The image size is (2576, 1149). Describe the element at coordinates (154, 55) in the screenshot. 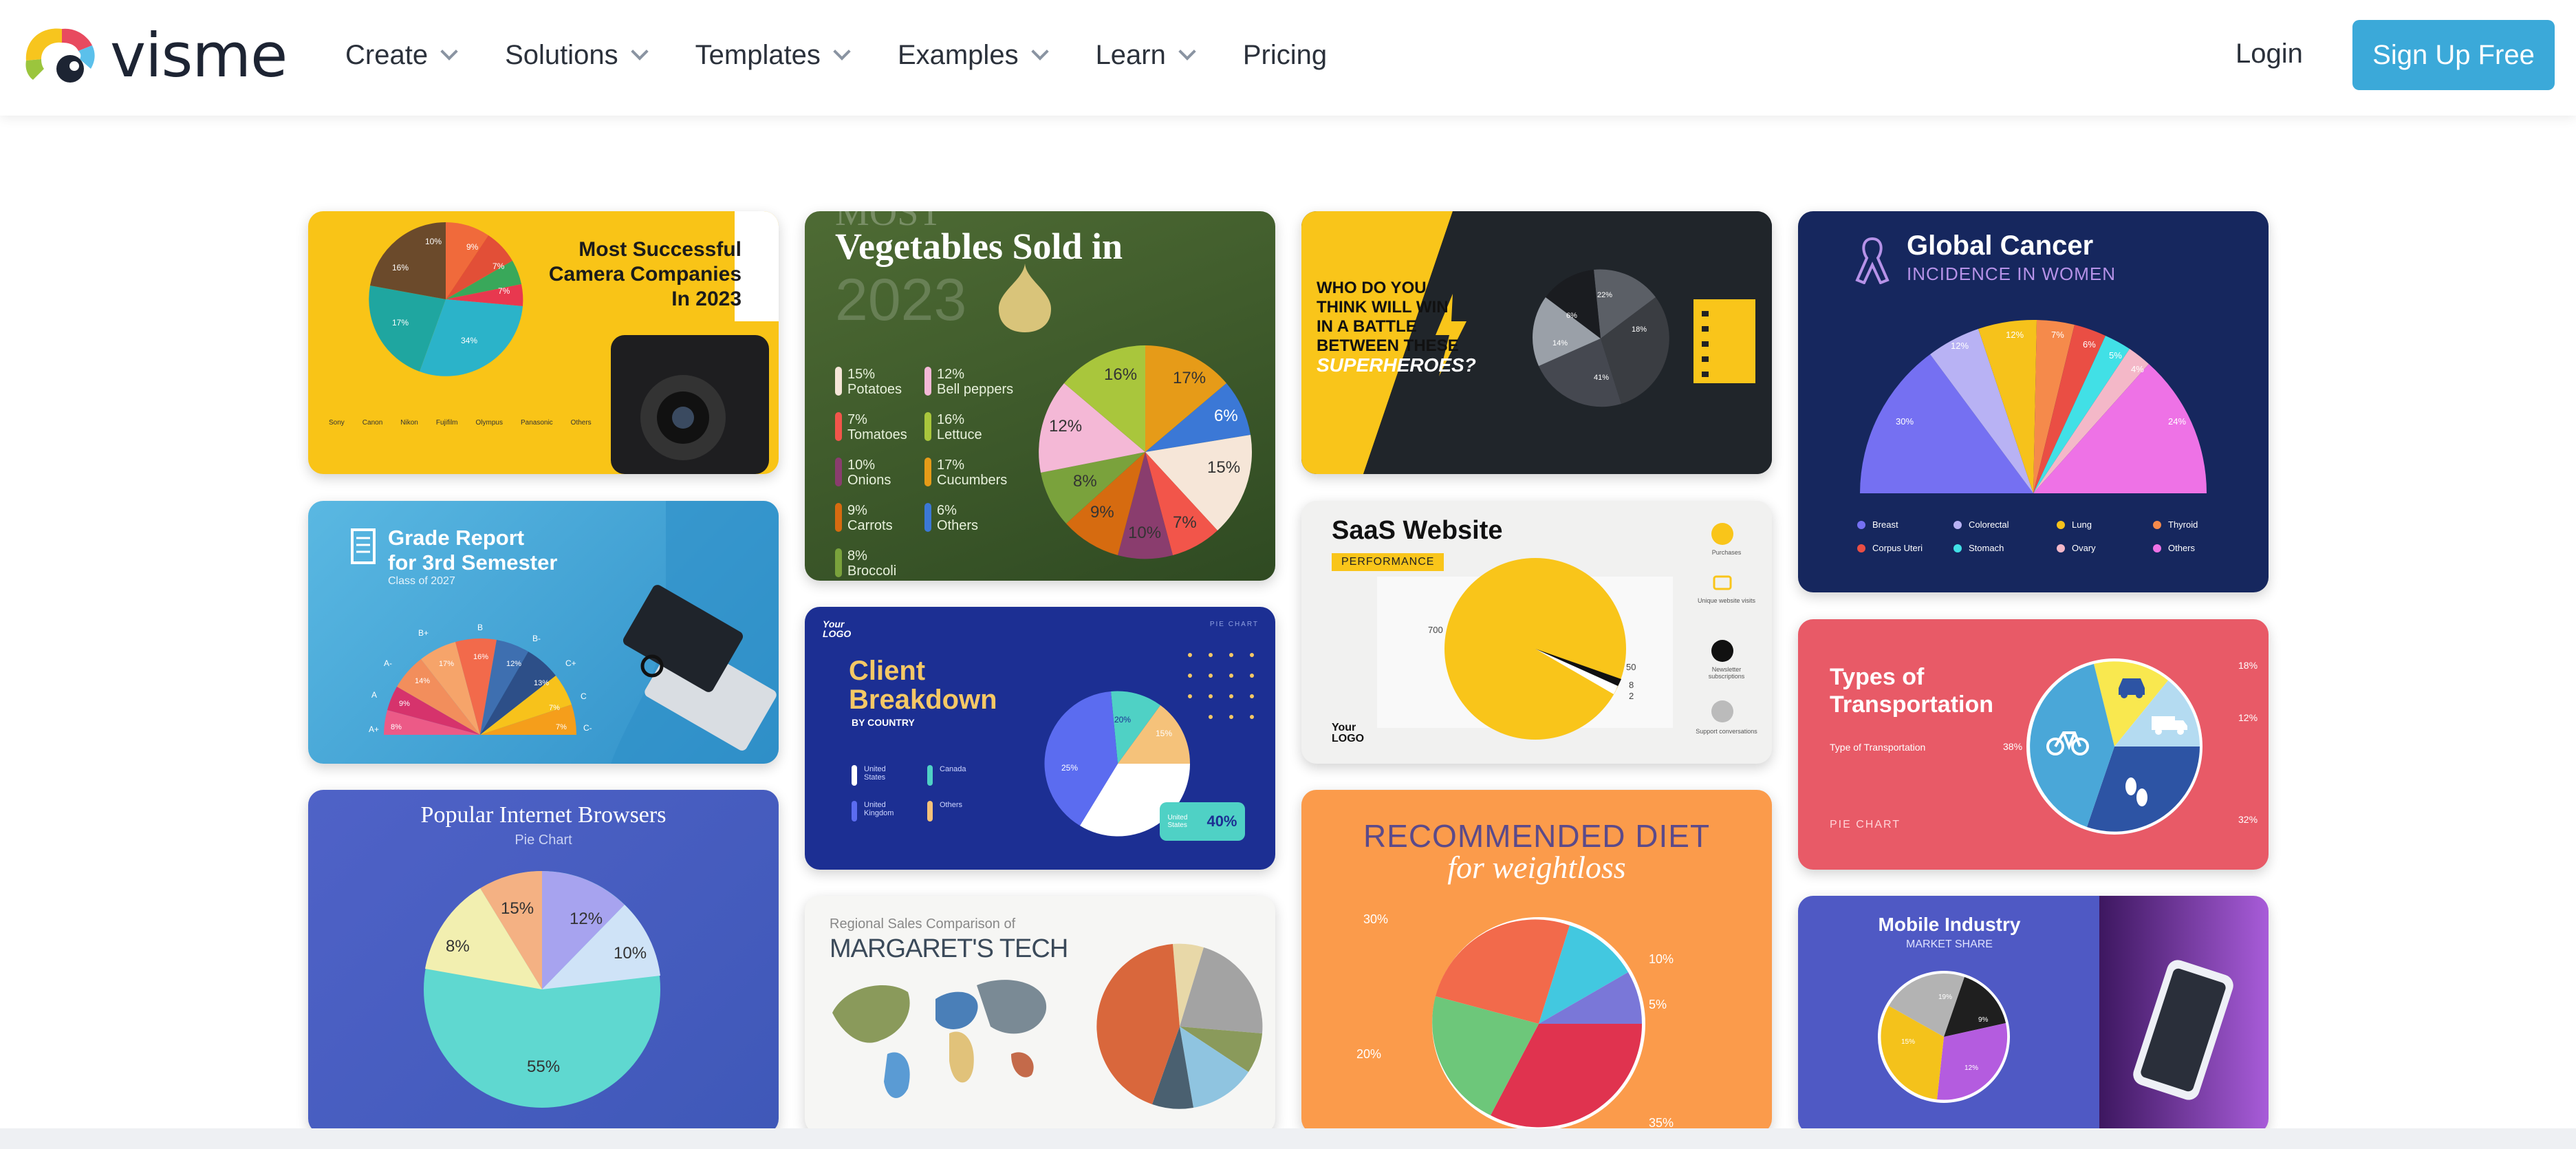

I see `visme-logo: visme` at that location.